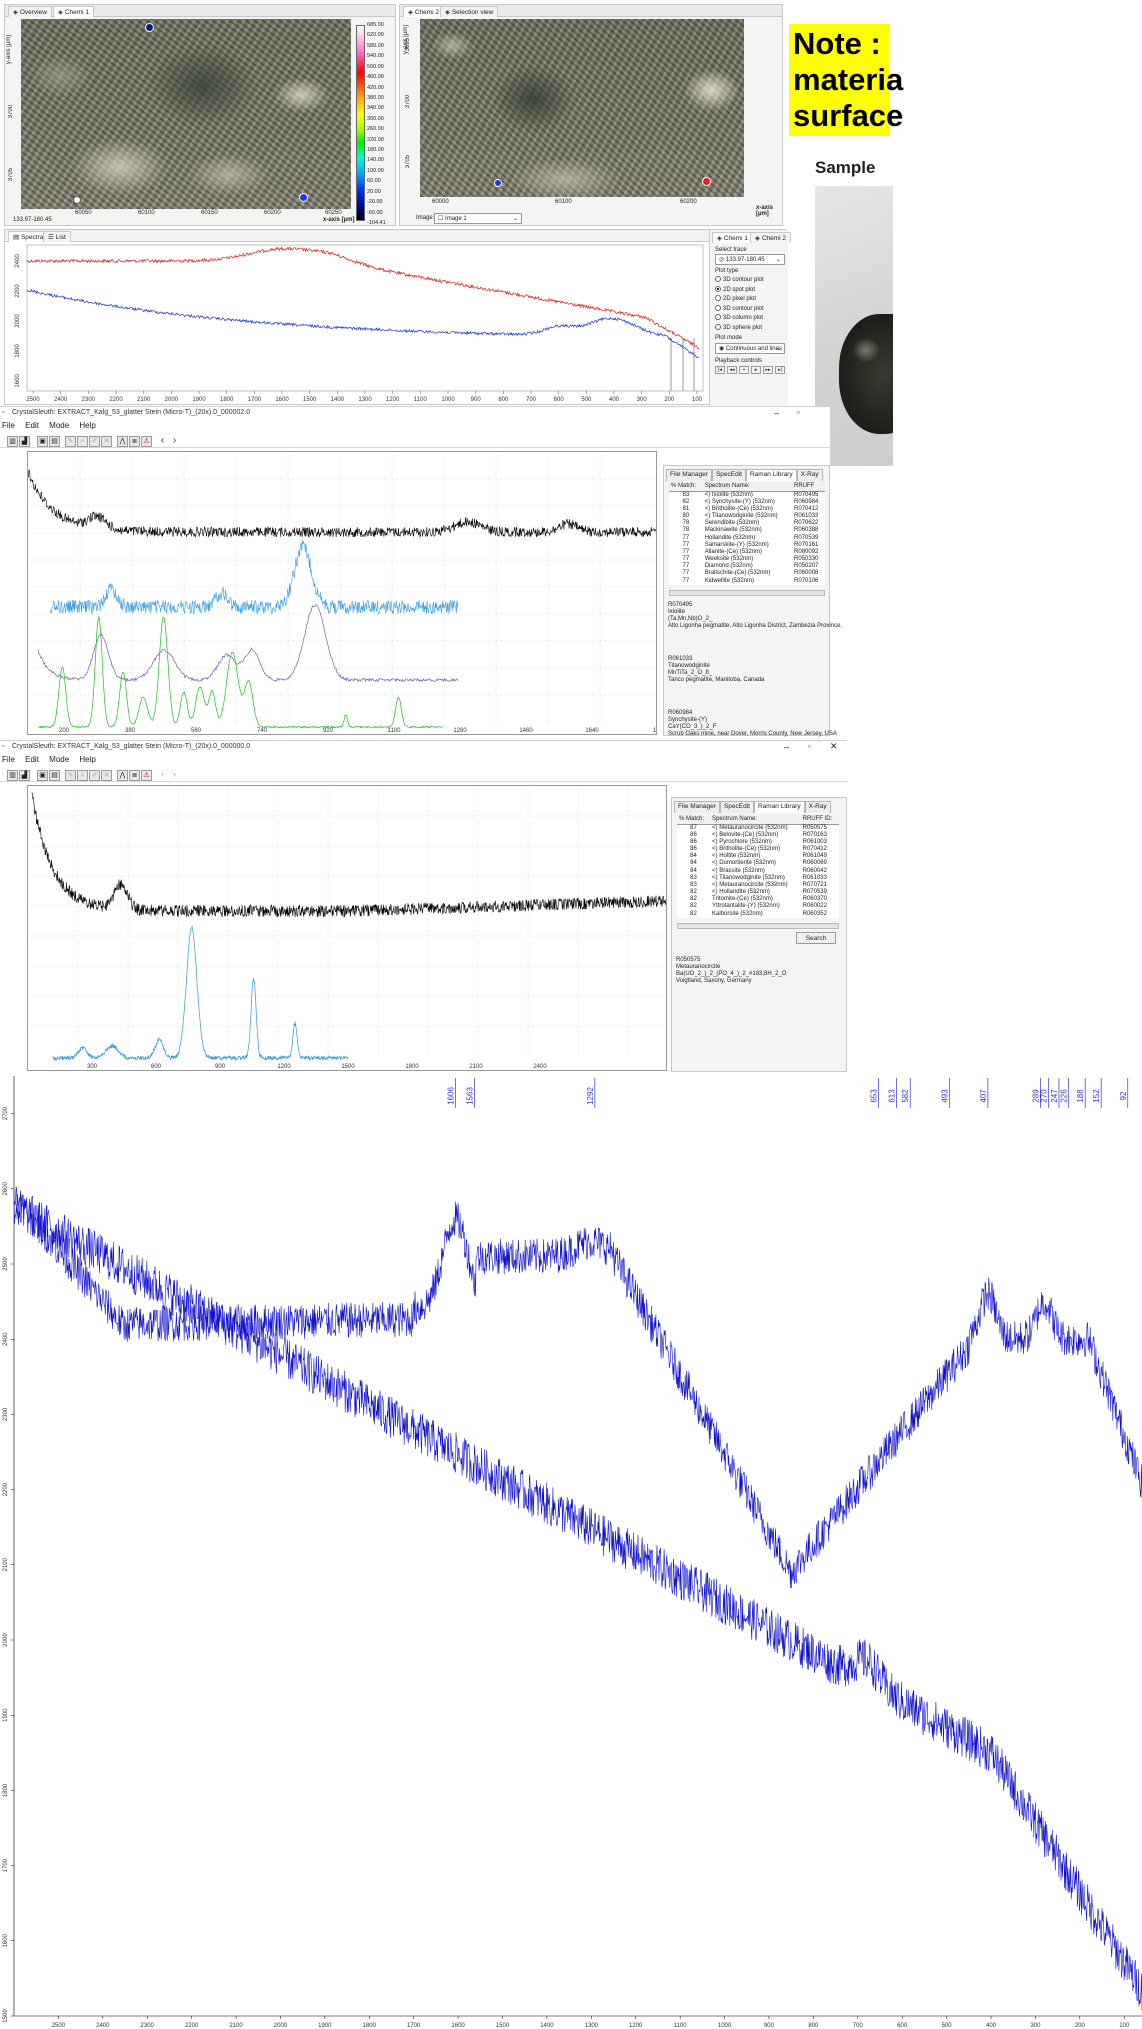 The height and width of the screenshot is (2029, 1142). What do you see at coordinates (758, 828) in the screenshot?
I see `table-row: 87 <) Metauranocircite (532nm) R050575` at bounding box center [758, 828].